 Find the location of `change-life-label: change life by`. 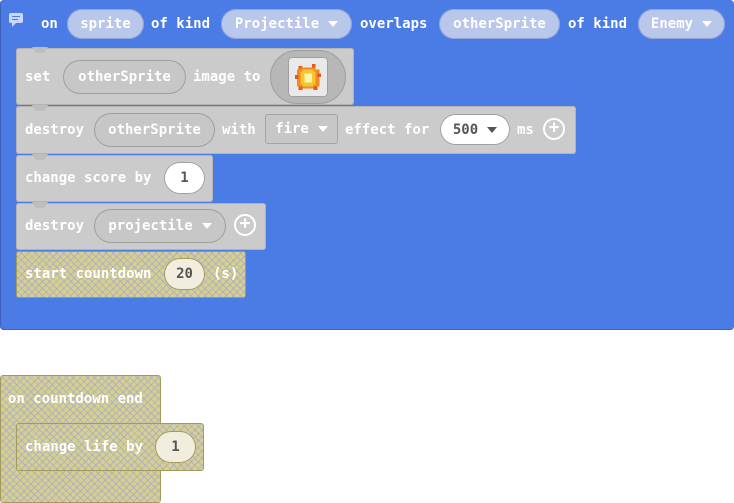

change-life-label: change life by is located at coordinates (84, 447).